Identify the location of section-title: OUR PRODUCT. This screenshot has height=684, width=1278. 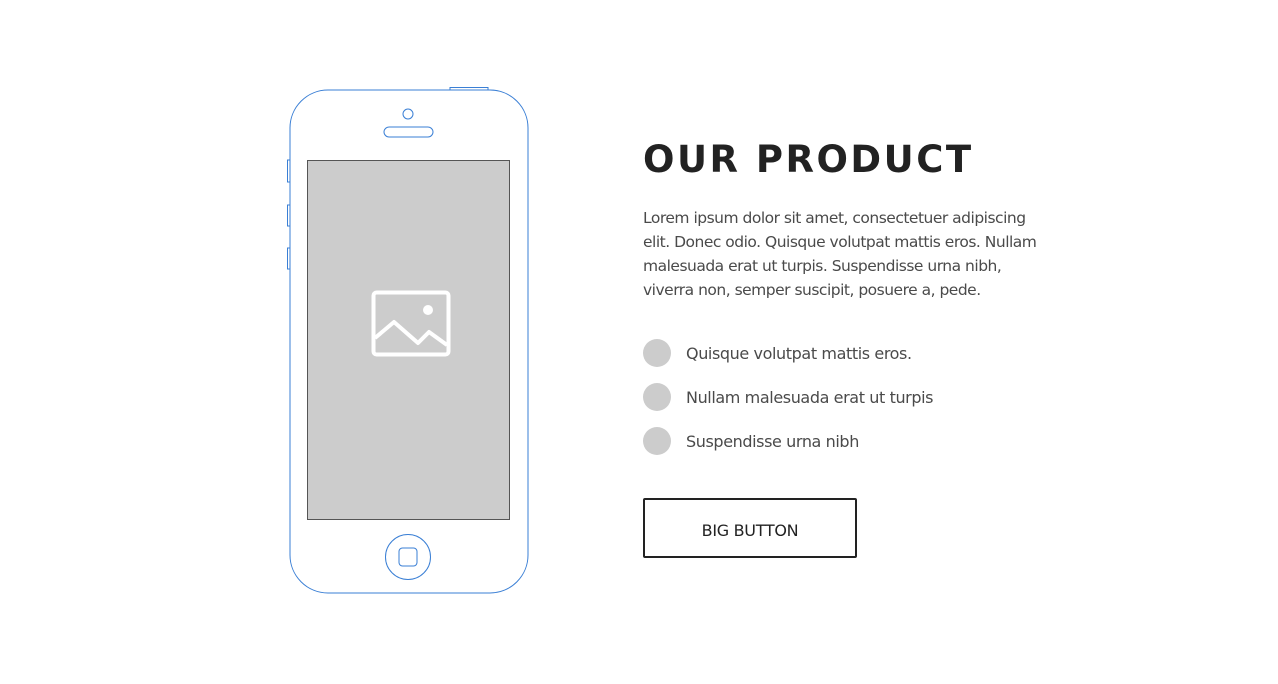
(808, 159).